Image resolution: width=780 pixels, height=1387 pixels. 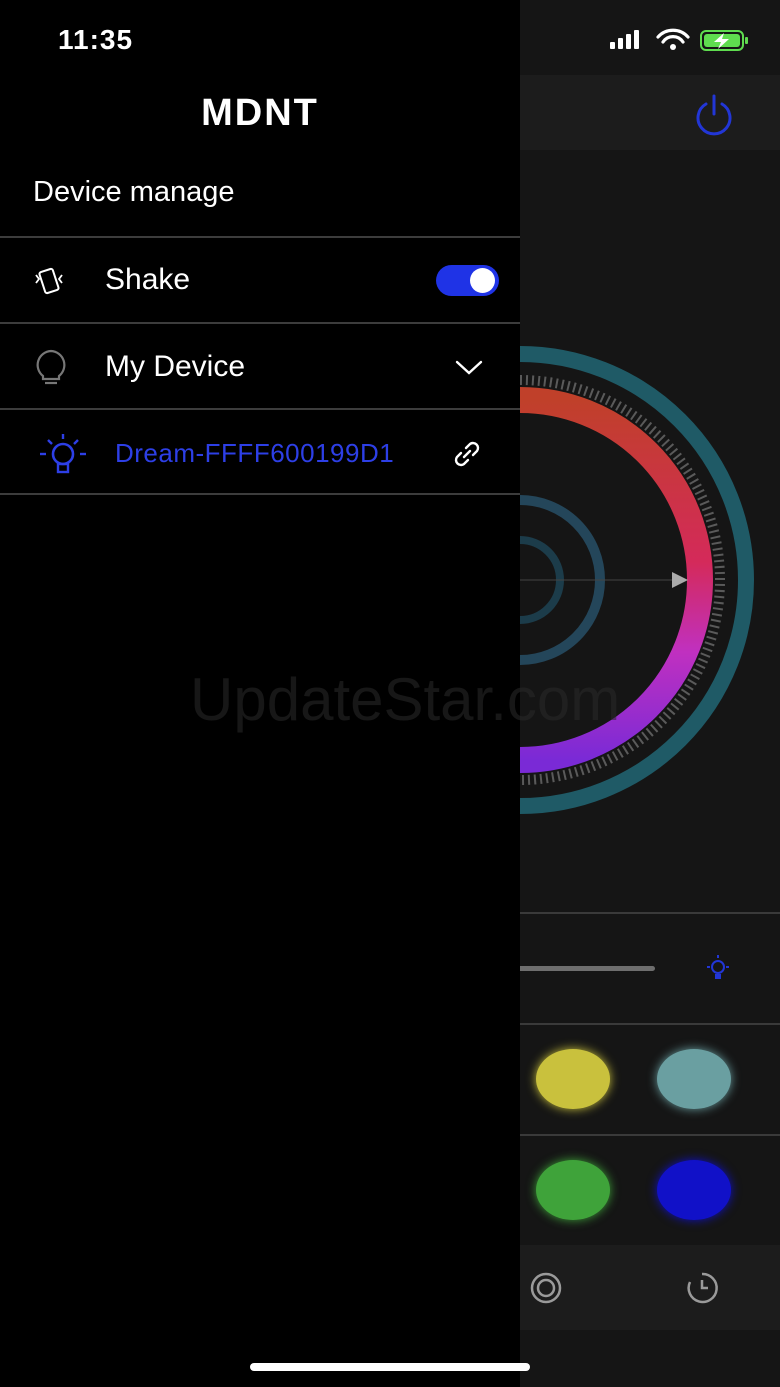 What do you see at coordinates (724, 40) in the screenshot?
I see `battery-charging-icon` at bounding box center [724, 40].